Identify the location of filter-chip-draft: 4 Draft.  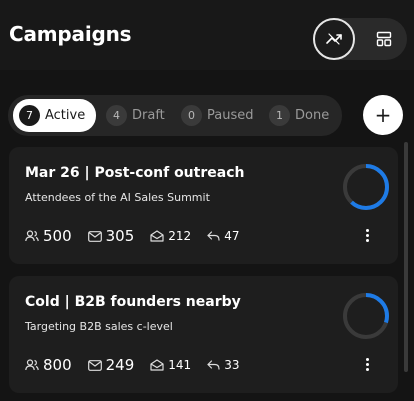
(135, 115).